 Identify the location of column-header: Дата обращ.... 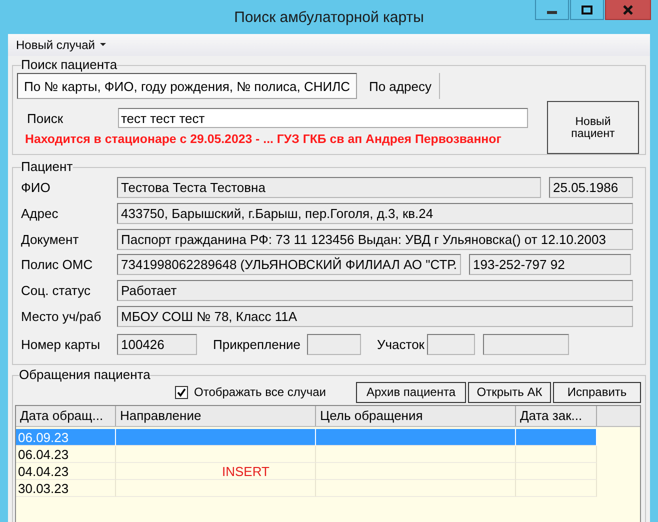
(66, 416).